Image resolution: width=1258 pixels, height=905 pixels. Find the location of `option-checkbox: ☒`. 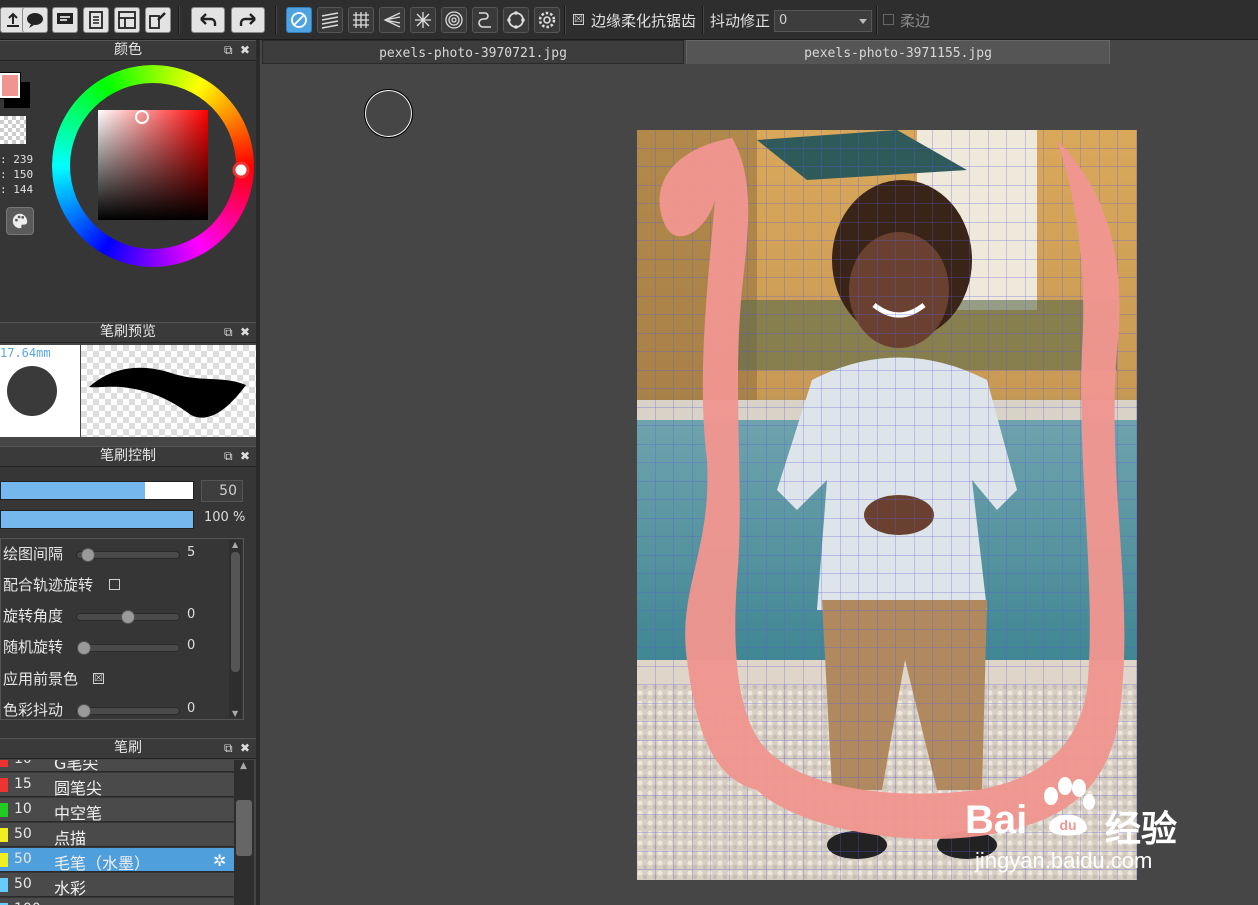

option-checkbox: ☒ is located at coordinates (98, 678).